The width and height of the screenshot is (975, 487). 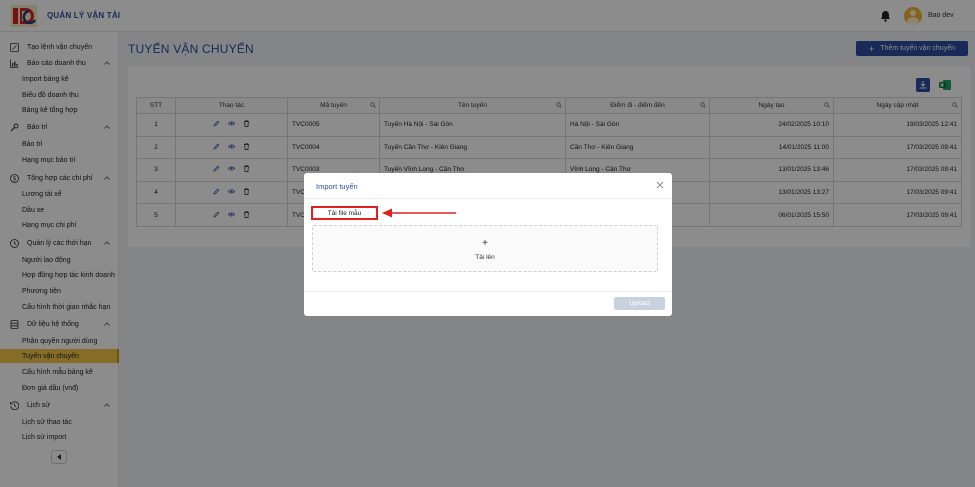 I want to click on modal-title: Import tuyến, so click(x=337, y=186).